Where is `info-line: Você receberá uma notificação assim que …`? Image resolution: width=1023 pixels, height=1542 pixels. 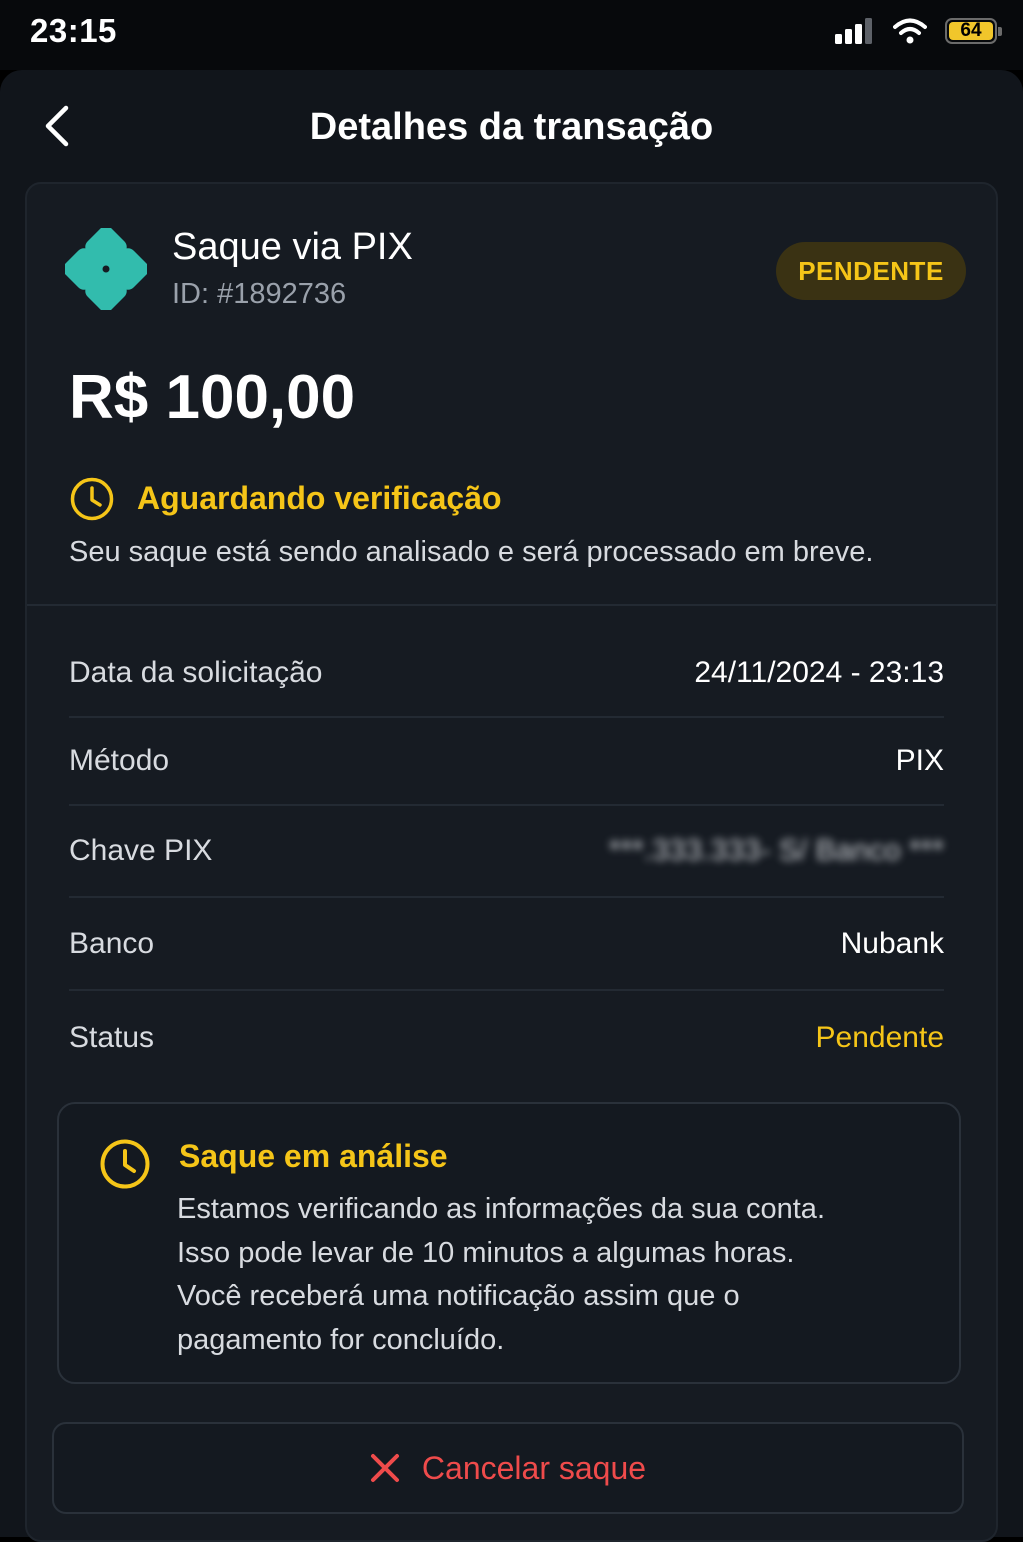 info-line: Você receberá uma notificação assim que … is located at coordinates (458, 1296).